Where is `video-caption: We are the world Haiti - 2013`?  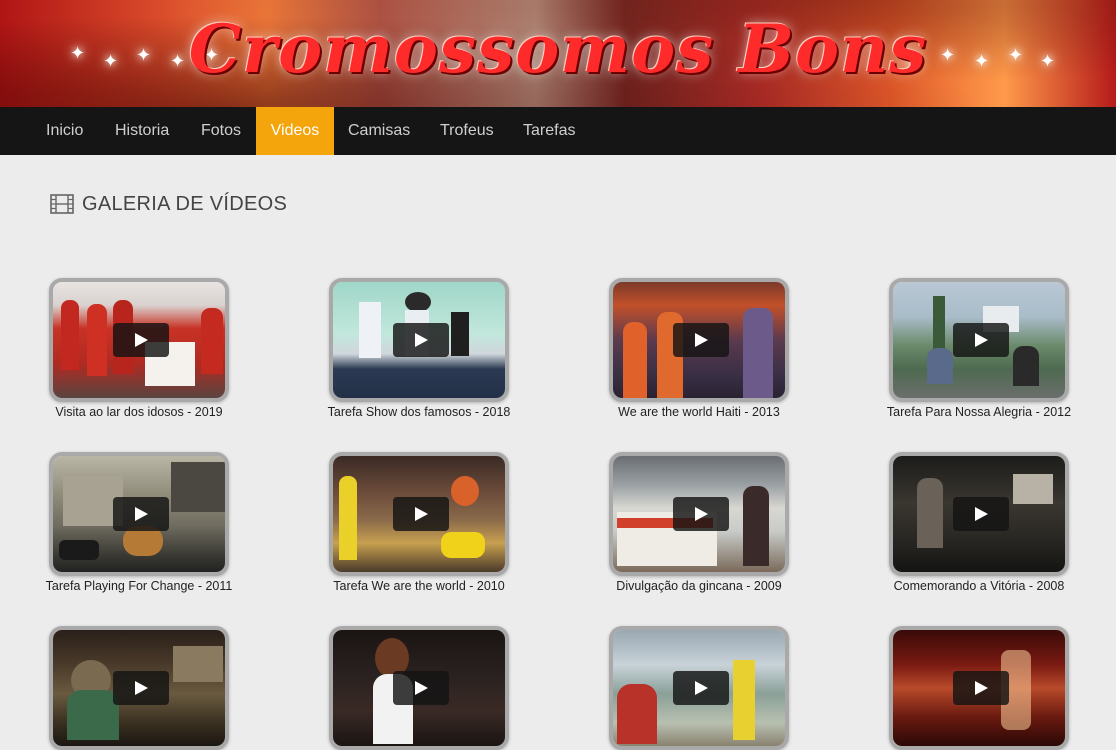 video-caption: We are the world Haiti - 2013 is located at coordinates (699, 412).